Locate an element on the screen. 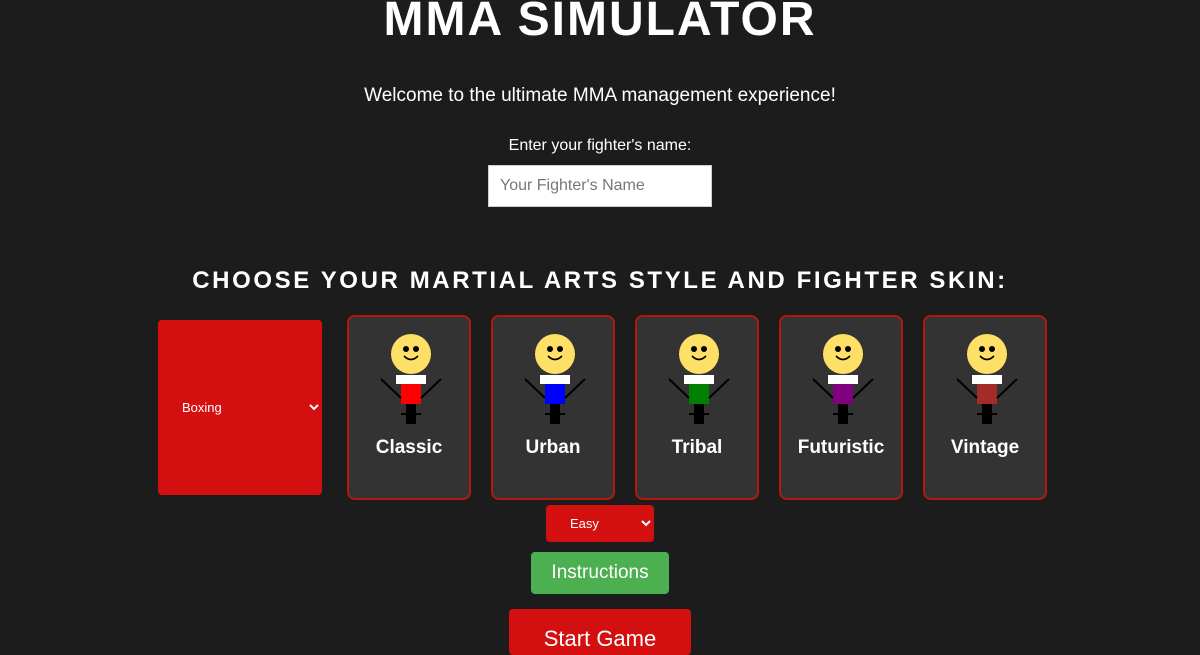  skin-card-classic: Classic is located at coordinates (409, 407).